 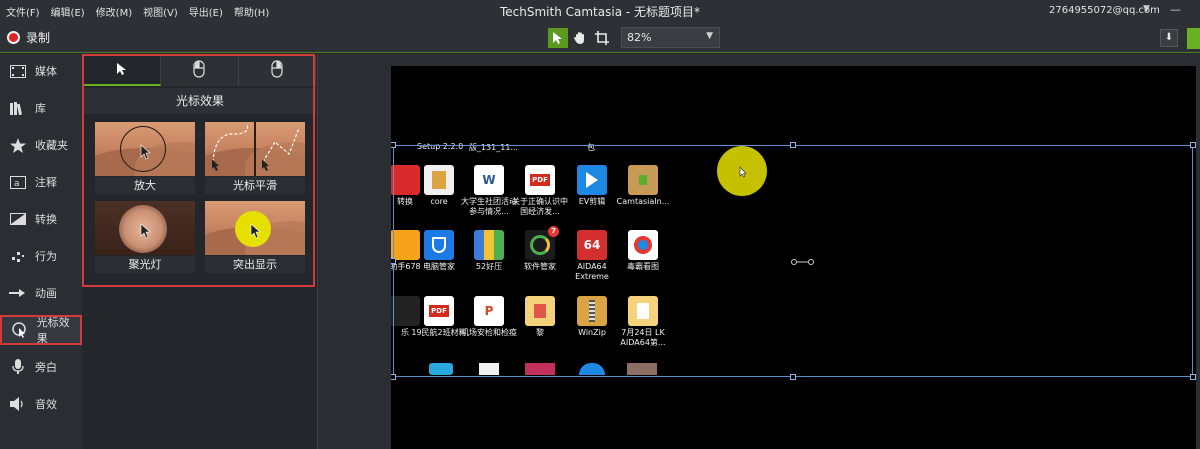 I want to click on tab-right-click-effects, so click(x=277, y=71).